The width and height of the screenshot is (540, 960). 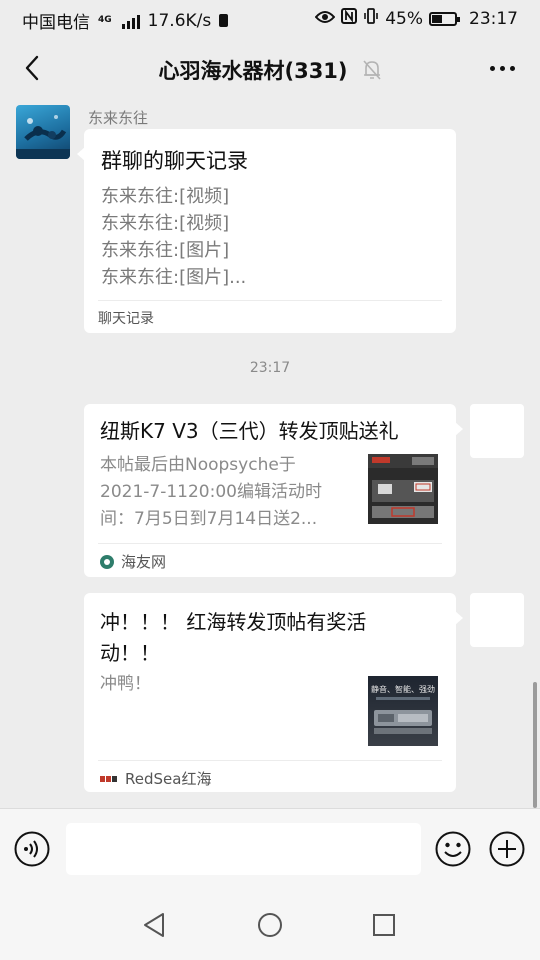 What do you see at coordinates (493, 18) in the screenshot?
I see `clock: 23:17` at bounding box center [493, 18].